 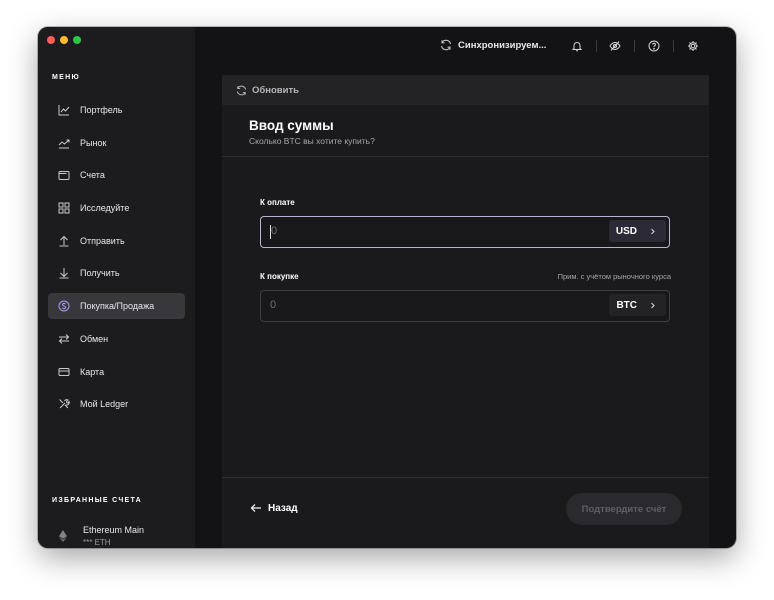 I want to click on window-controls, so click(x=64, y=40).